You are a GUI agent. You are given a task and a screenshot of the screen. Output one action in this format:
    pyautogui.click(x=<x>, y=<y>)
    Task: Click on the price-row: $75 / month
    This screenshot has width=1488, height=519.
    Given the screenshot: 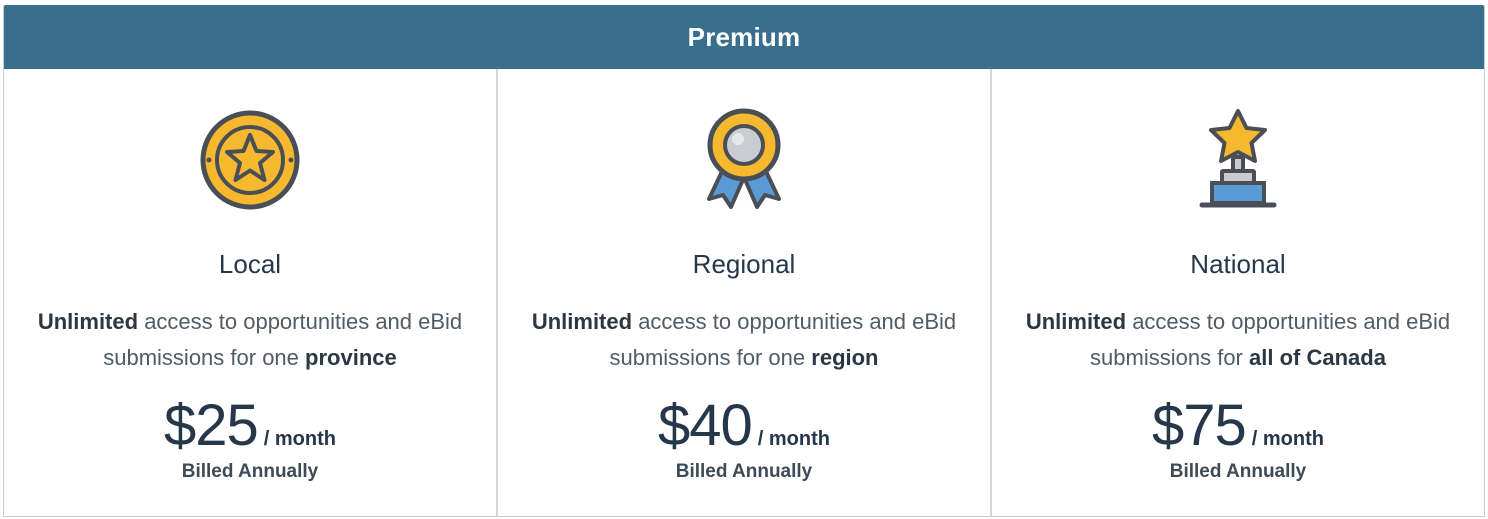 What is the action you would take?
    pyautogui.click(x=1238, y=425)
    